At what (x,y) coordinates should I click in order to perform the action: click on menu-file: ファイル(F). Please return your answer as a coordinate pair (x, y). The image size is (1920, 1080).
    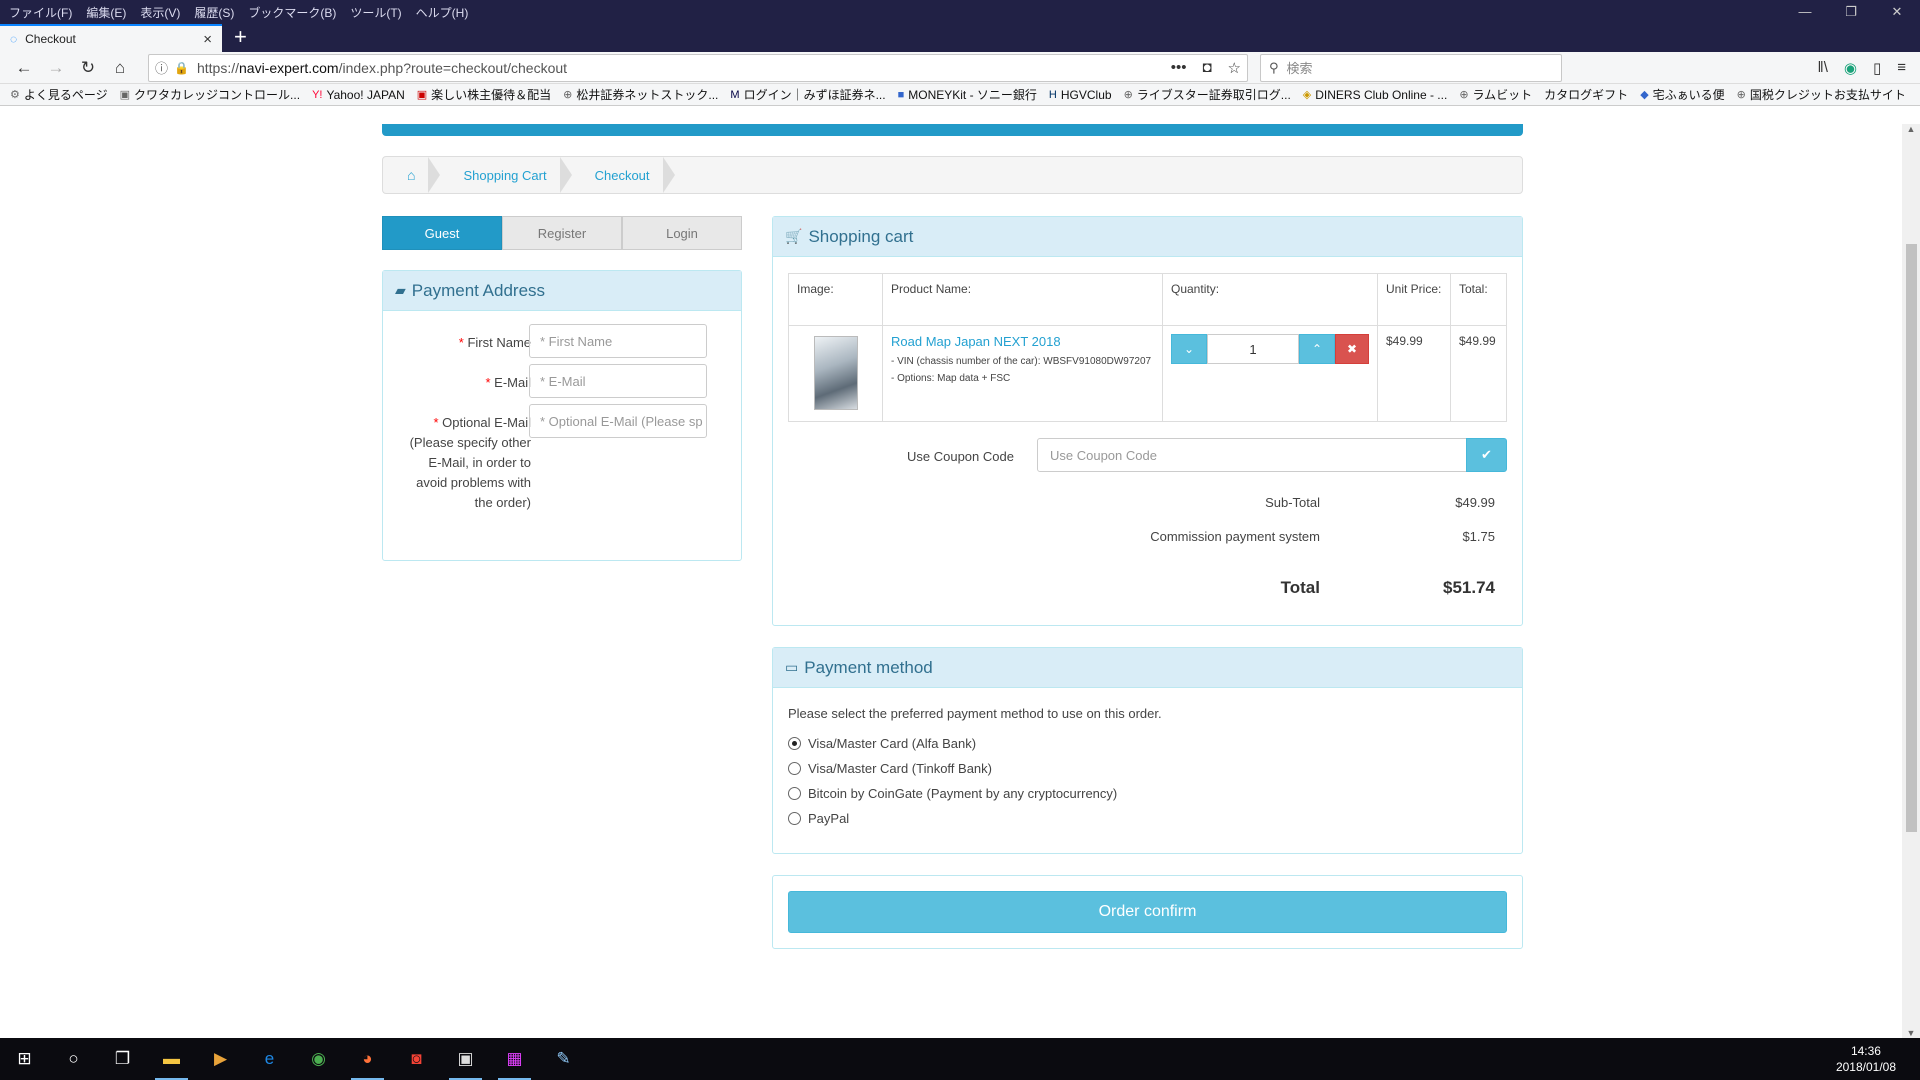
    Looking at the image, I should click on (40, 12).